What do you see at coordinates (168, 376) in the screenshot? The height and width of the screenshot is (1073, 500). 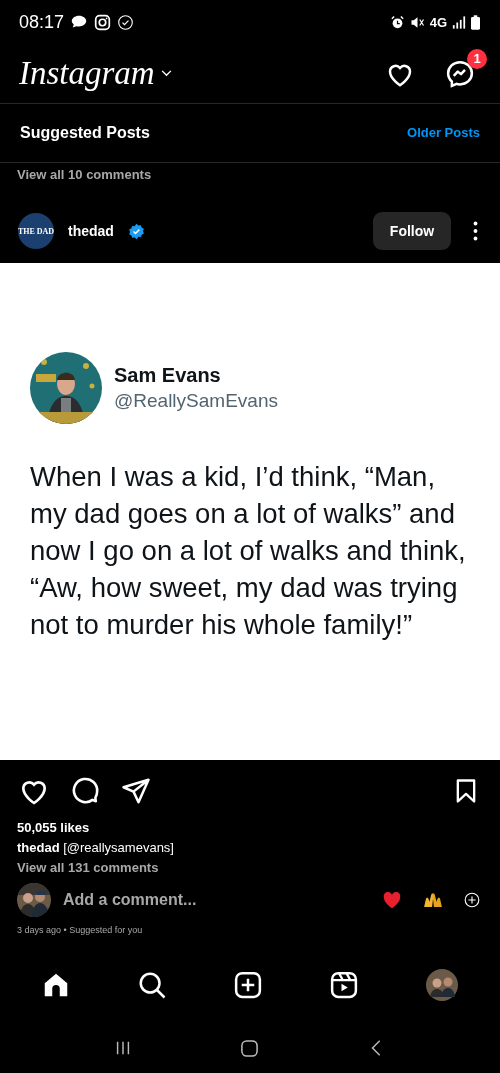 I see `tweet-author-name: Sam Evans` at bounding box center [168, 376].